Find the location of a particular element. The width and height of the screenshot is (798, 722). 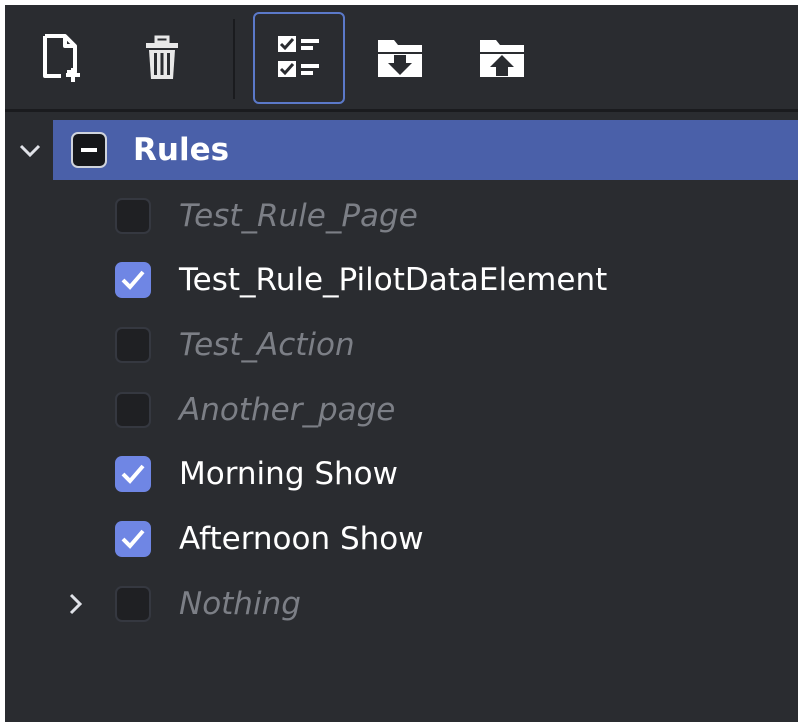

tree-item: Test_Rule_Page is located at coordinates (401, 214).